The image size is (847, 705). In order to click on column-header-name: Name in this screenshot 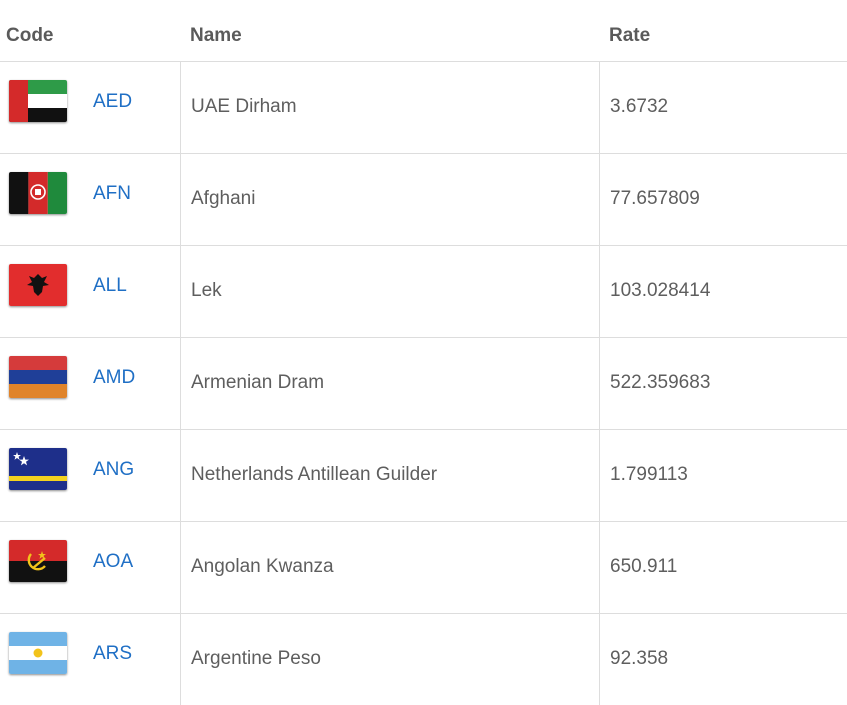, I will do `click(216, 36)`.